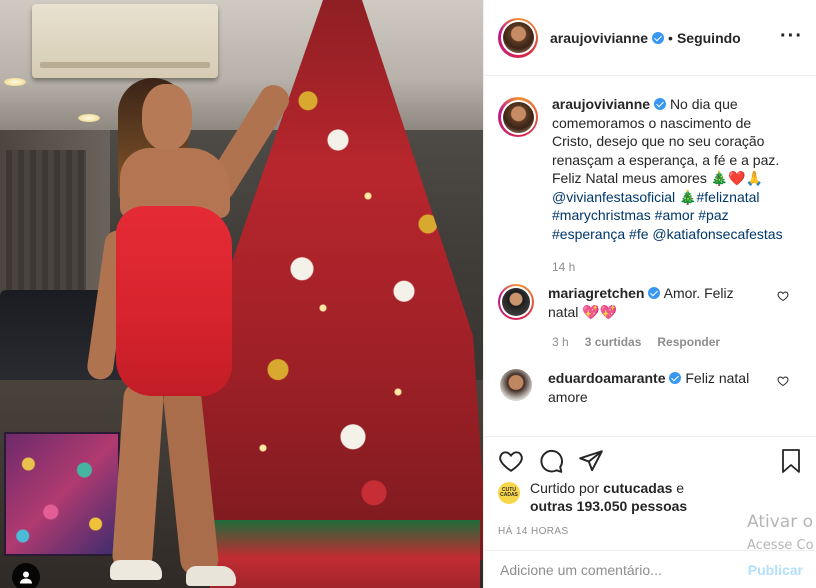  I want to click on liker-avatar: CUTU CADAS, so click(509, 493).